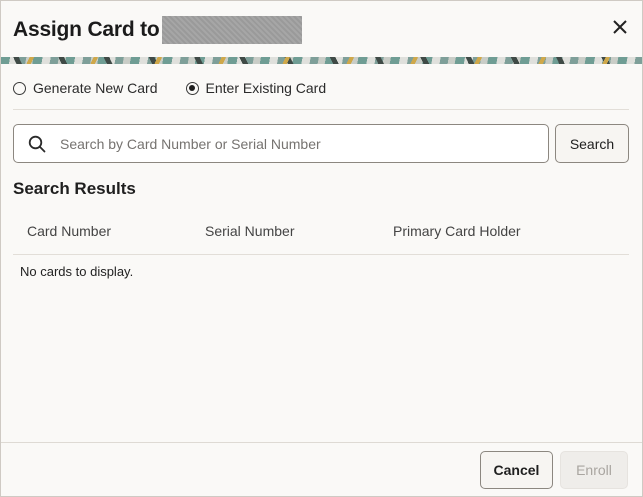  I want to click on search-input, so click(295, 143).